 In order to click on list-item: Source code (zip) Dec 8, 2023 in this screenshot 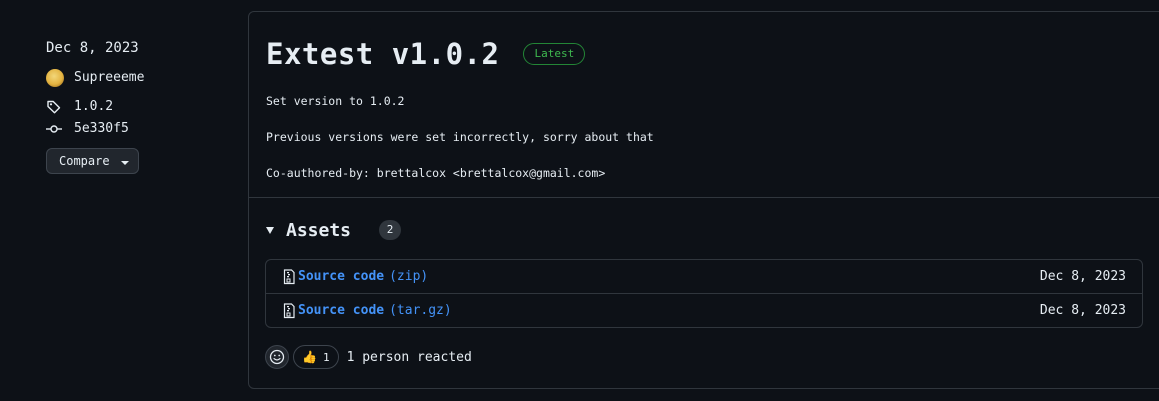, I will do `click(704, 276)`.